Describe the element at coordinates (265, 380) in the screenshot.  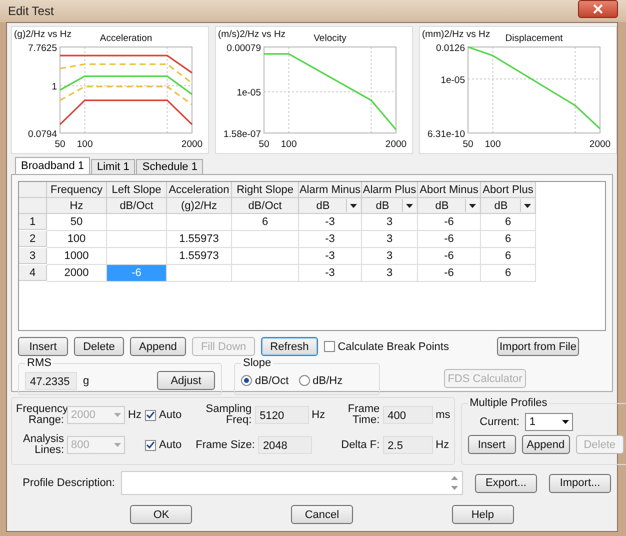
I see `radio-option: dB/Oct` at that location.